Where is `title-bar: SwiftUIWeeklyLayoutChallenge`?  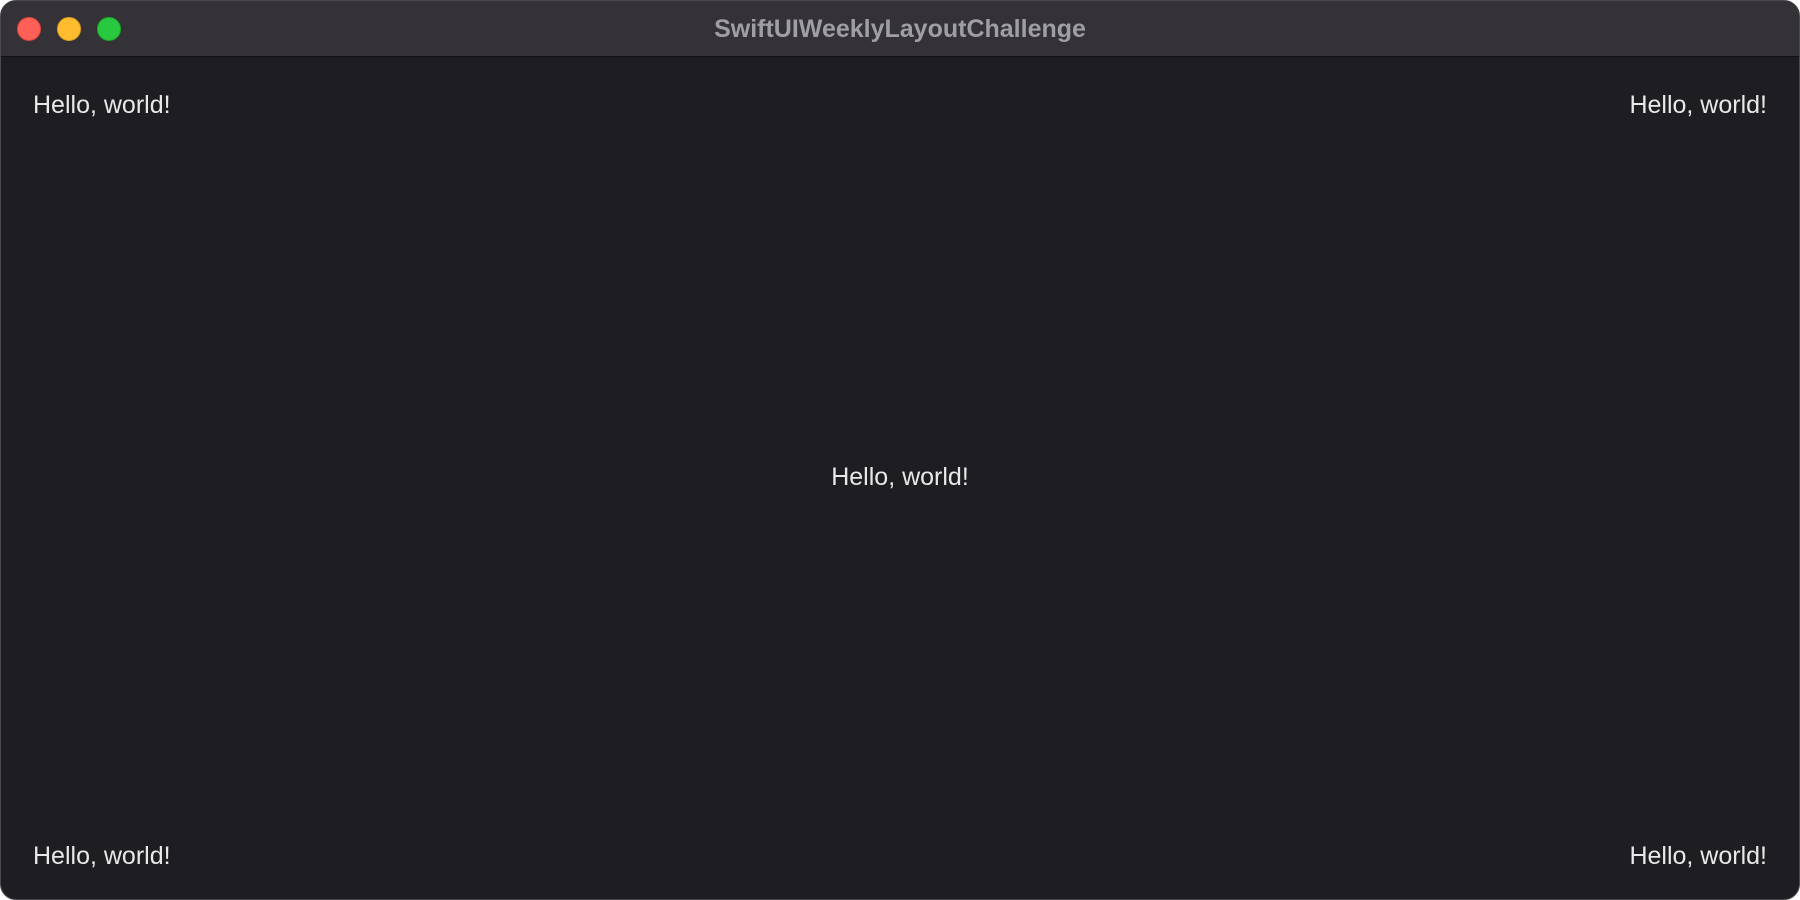 title-bar: SwiftUIWeeklyLayoutChallenge is located at coordinates (900, 29).